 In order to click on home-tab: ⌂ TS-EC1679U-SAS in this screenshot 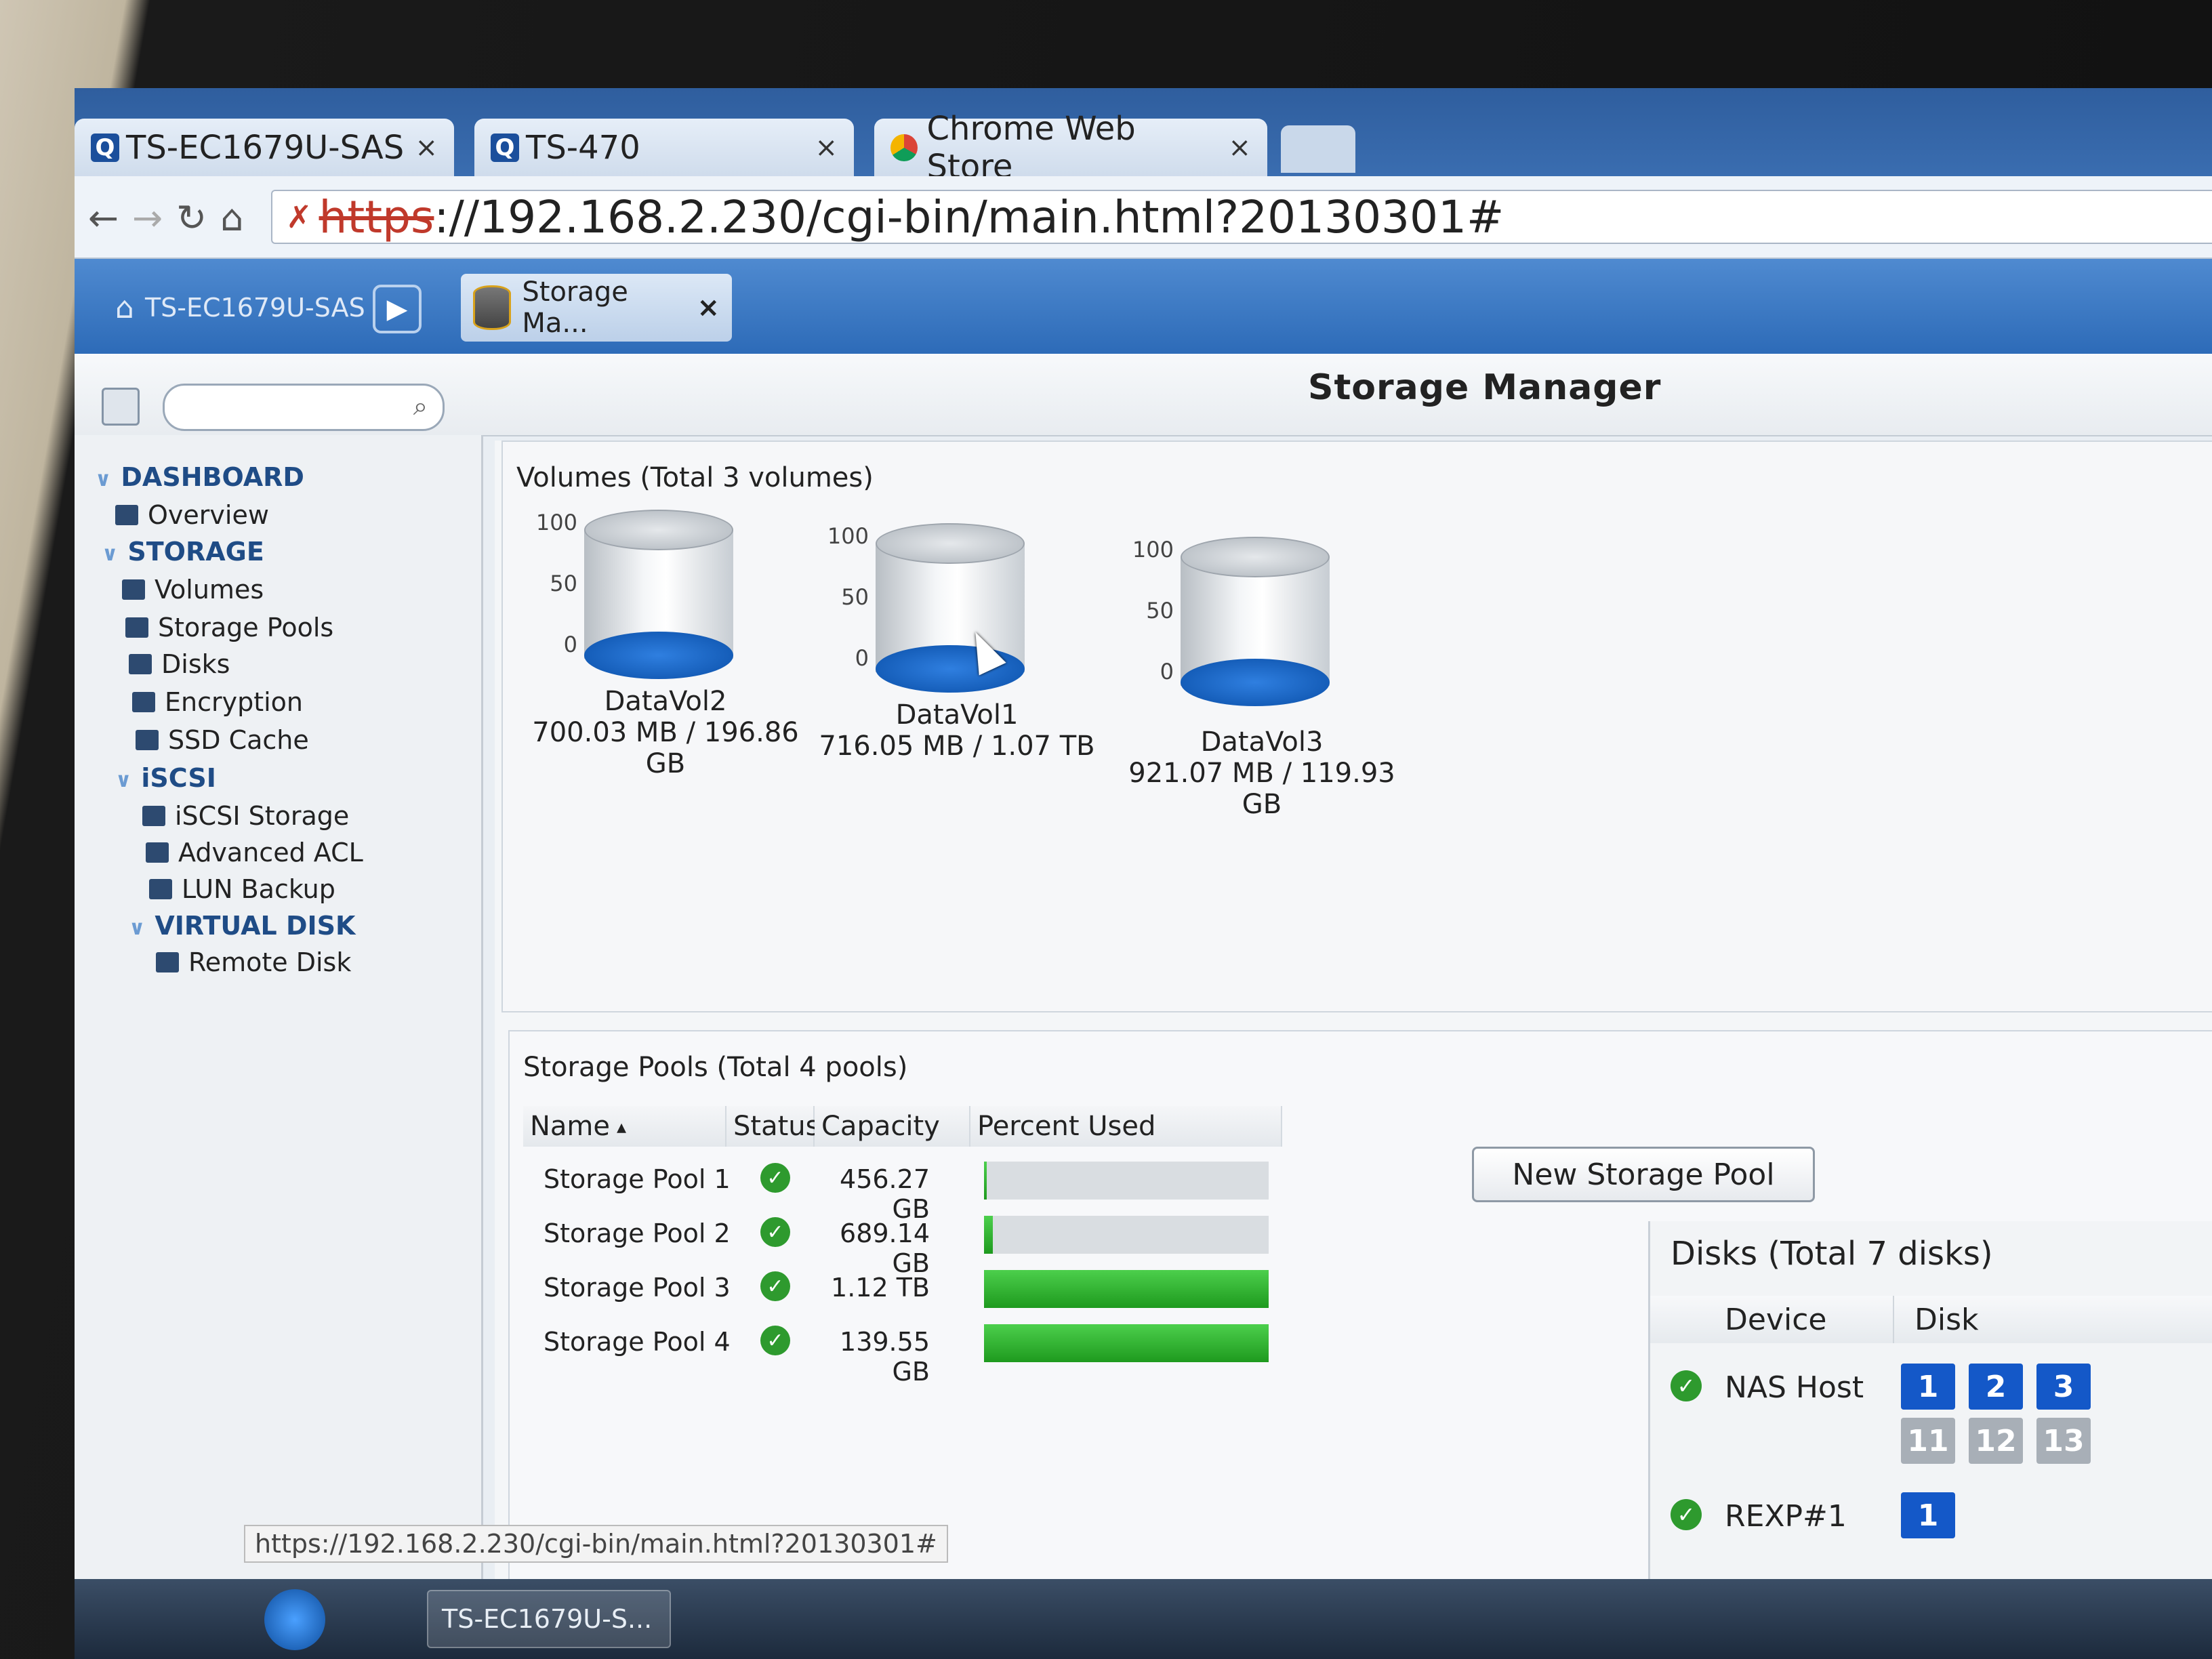, I will do `click(240, 307)`.